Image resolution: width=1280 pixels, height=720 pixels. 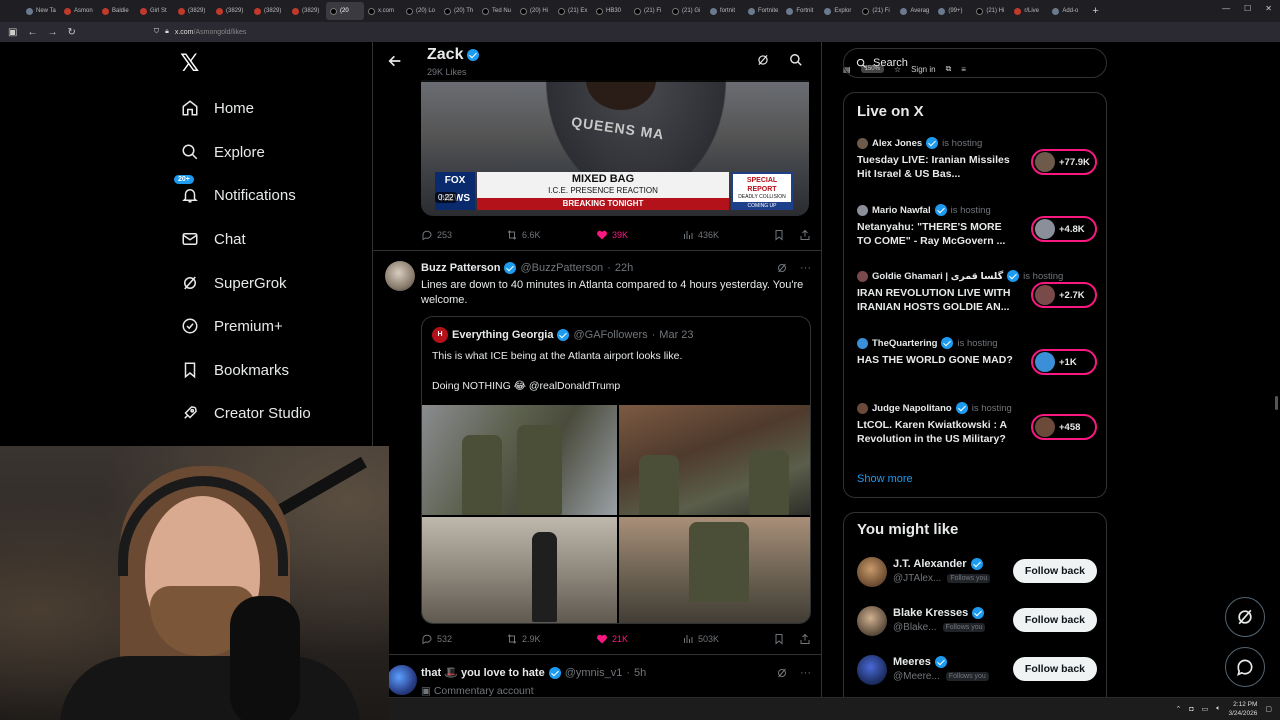 I want to click on maximize-icon: ☐, so click(x=1247, y=8).